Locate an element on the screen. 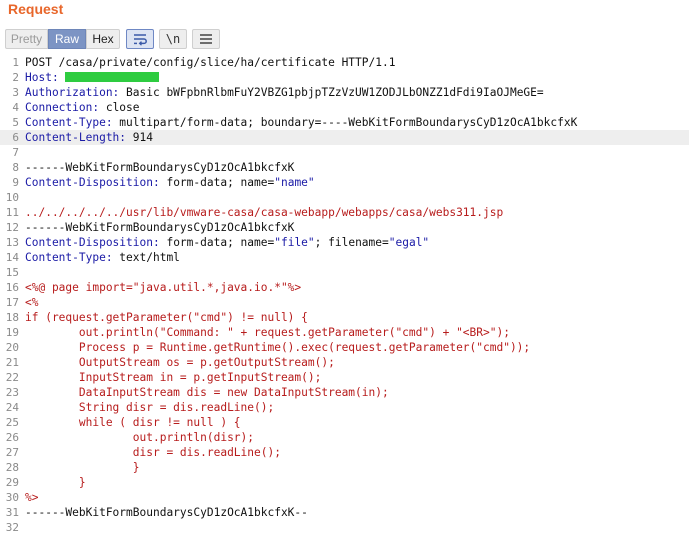 This screenshot has height=537, width=689. line-content: String disr = dis.readLine(); is located at coordinates (149, 407).